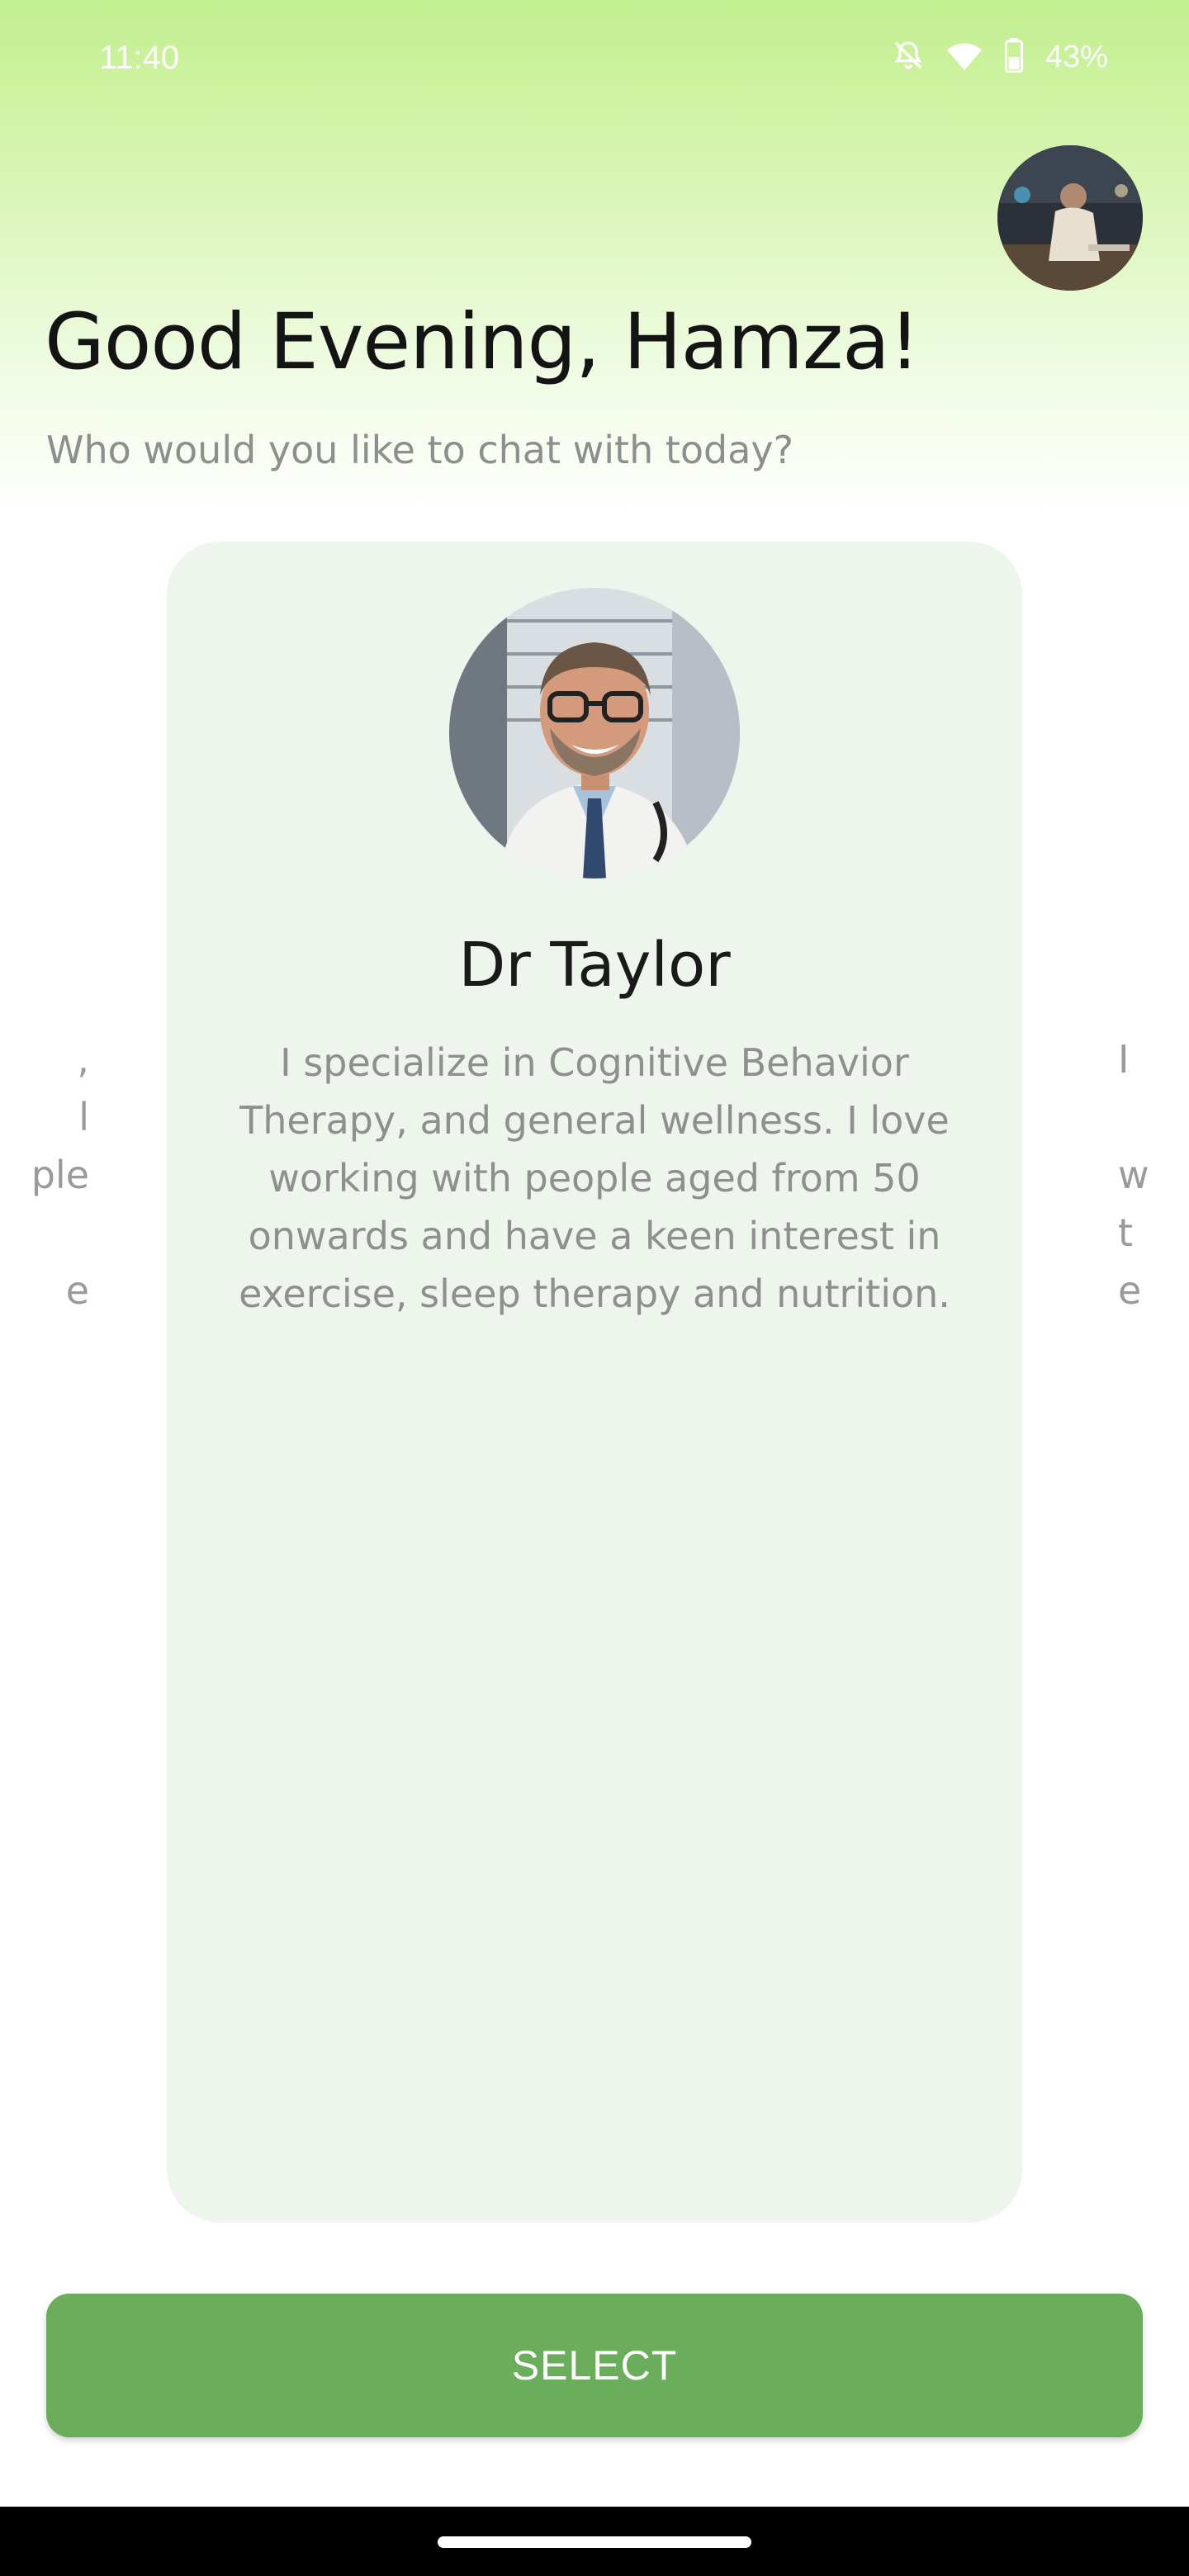 Image resolution: width=1189 pixels, height=2576 pixels. I want to click on battery-icon, so click(1014, 57).